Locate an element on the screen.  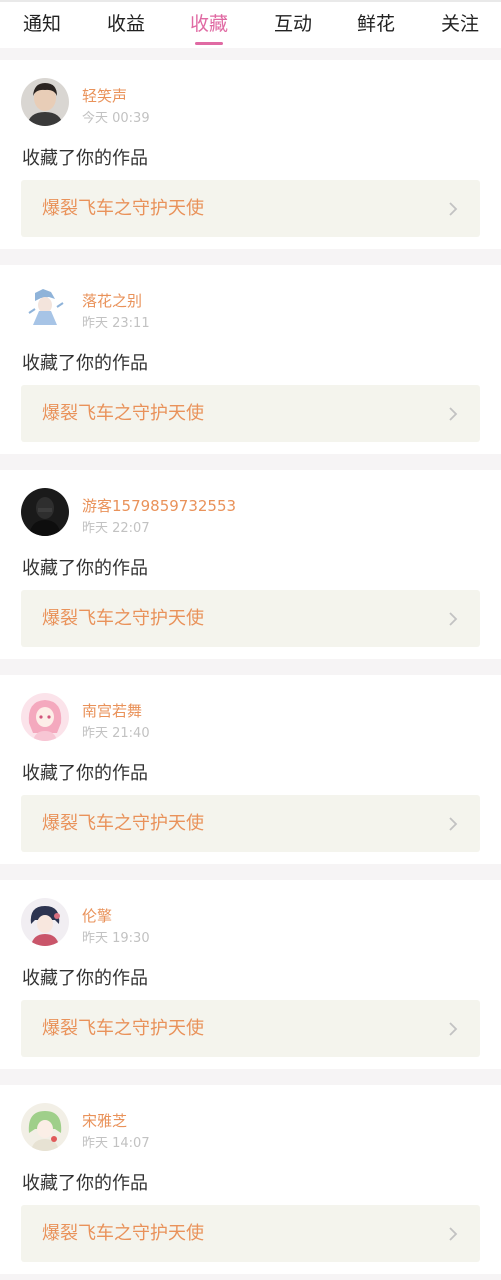
tab-label: 互动 is located at coordinates (292, 24).